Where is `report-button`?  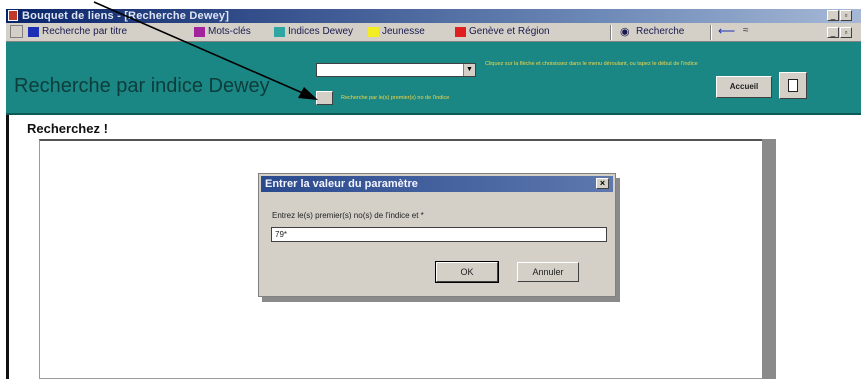
report-button is located at coordinates (793, 85).